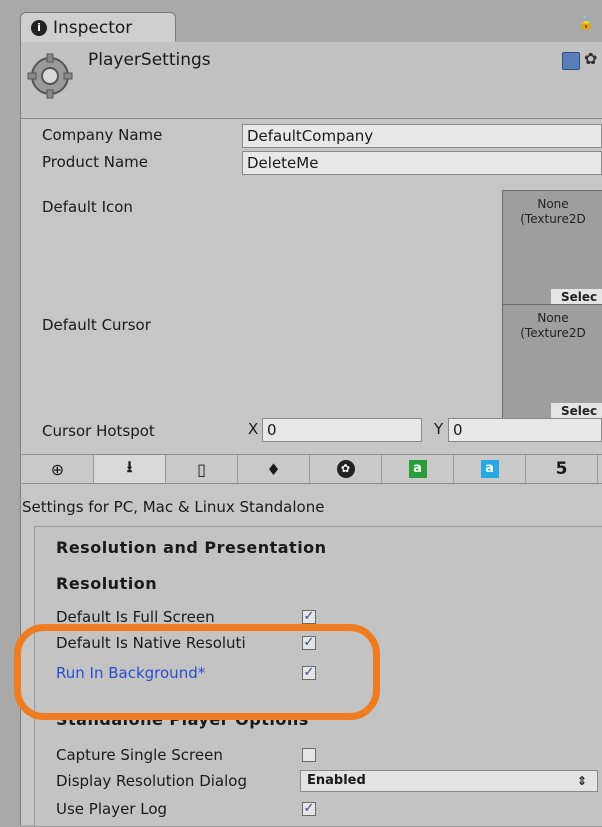 The image size is (602, 827). I want to click on use-player-log-label: Use Player Log, so click(112, 809).